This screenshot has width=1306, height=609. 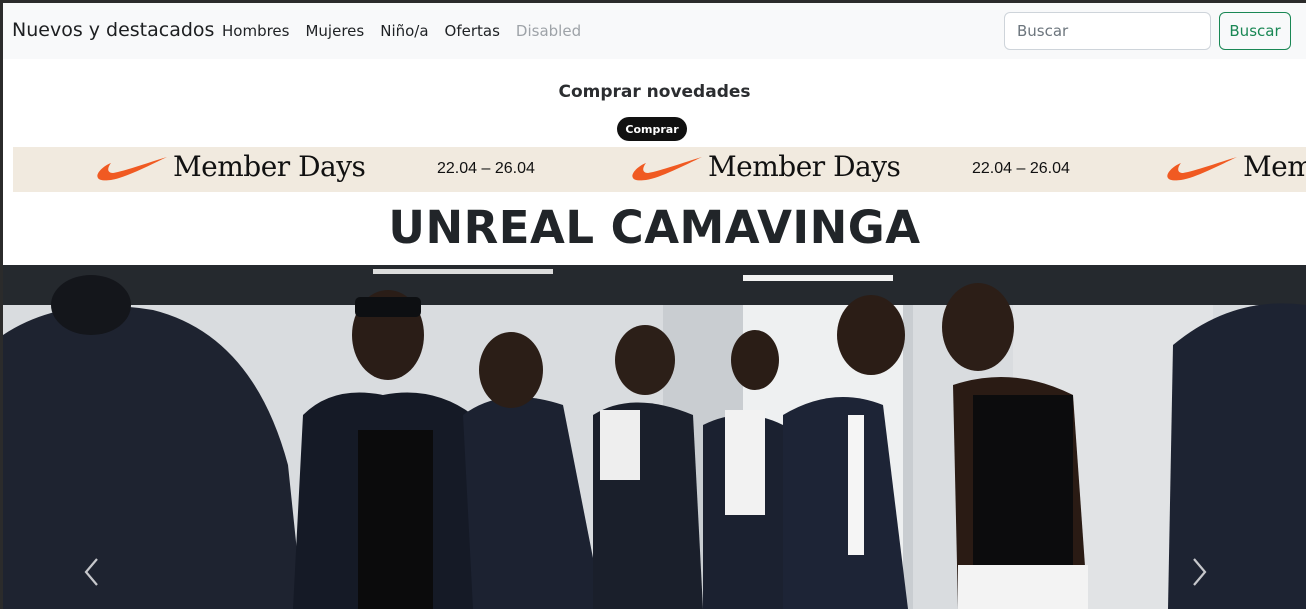 What do you see at coordinates (91, 572) in the screenshot?
I see `chevron-left-icon` at bounding box center [91, 572].